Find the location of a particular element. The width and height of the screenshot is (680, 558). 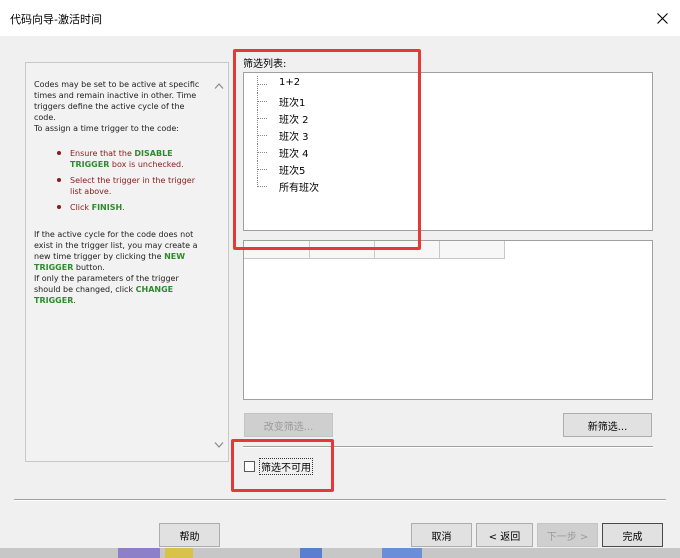

tree-item: 所有班次 is located at coordinates (304, 186).